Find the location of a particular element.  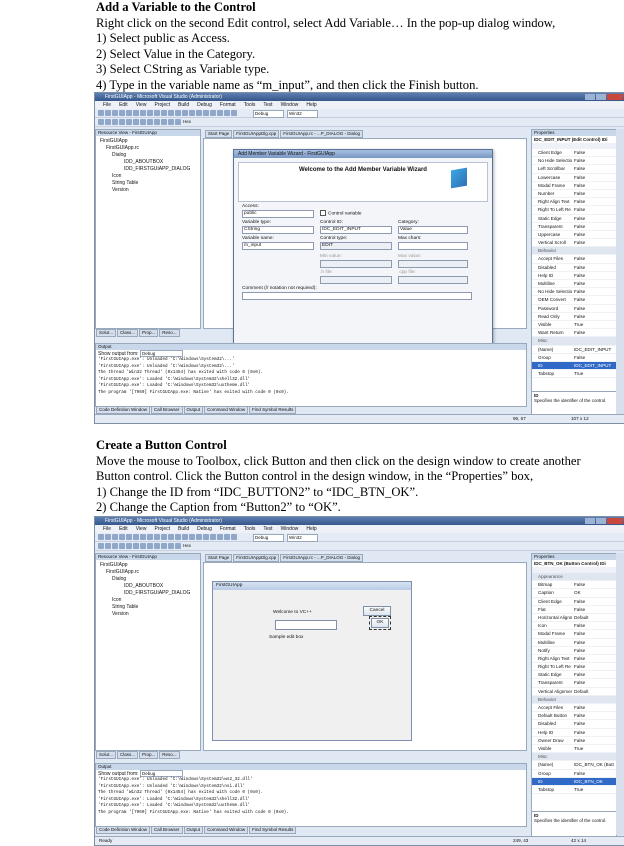

property-row: Left Scrollbar False is located at coordinates (574, 169).